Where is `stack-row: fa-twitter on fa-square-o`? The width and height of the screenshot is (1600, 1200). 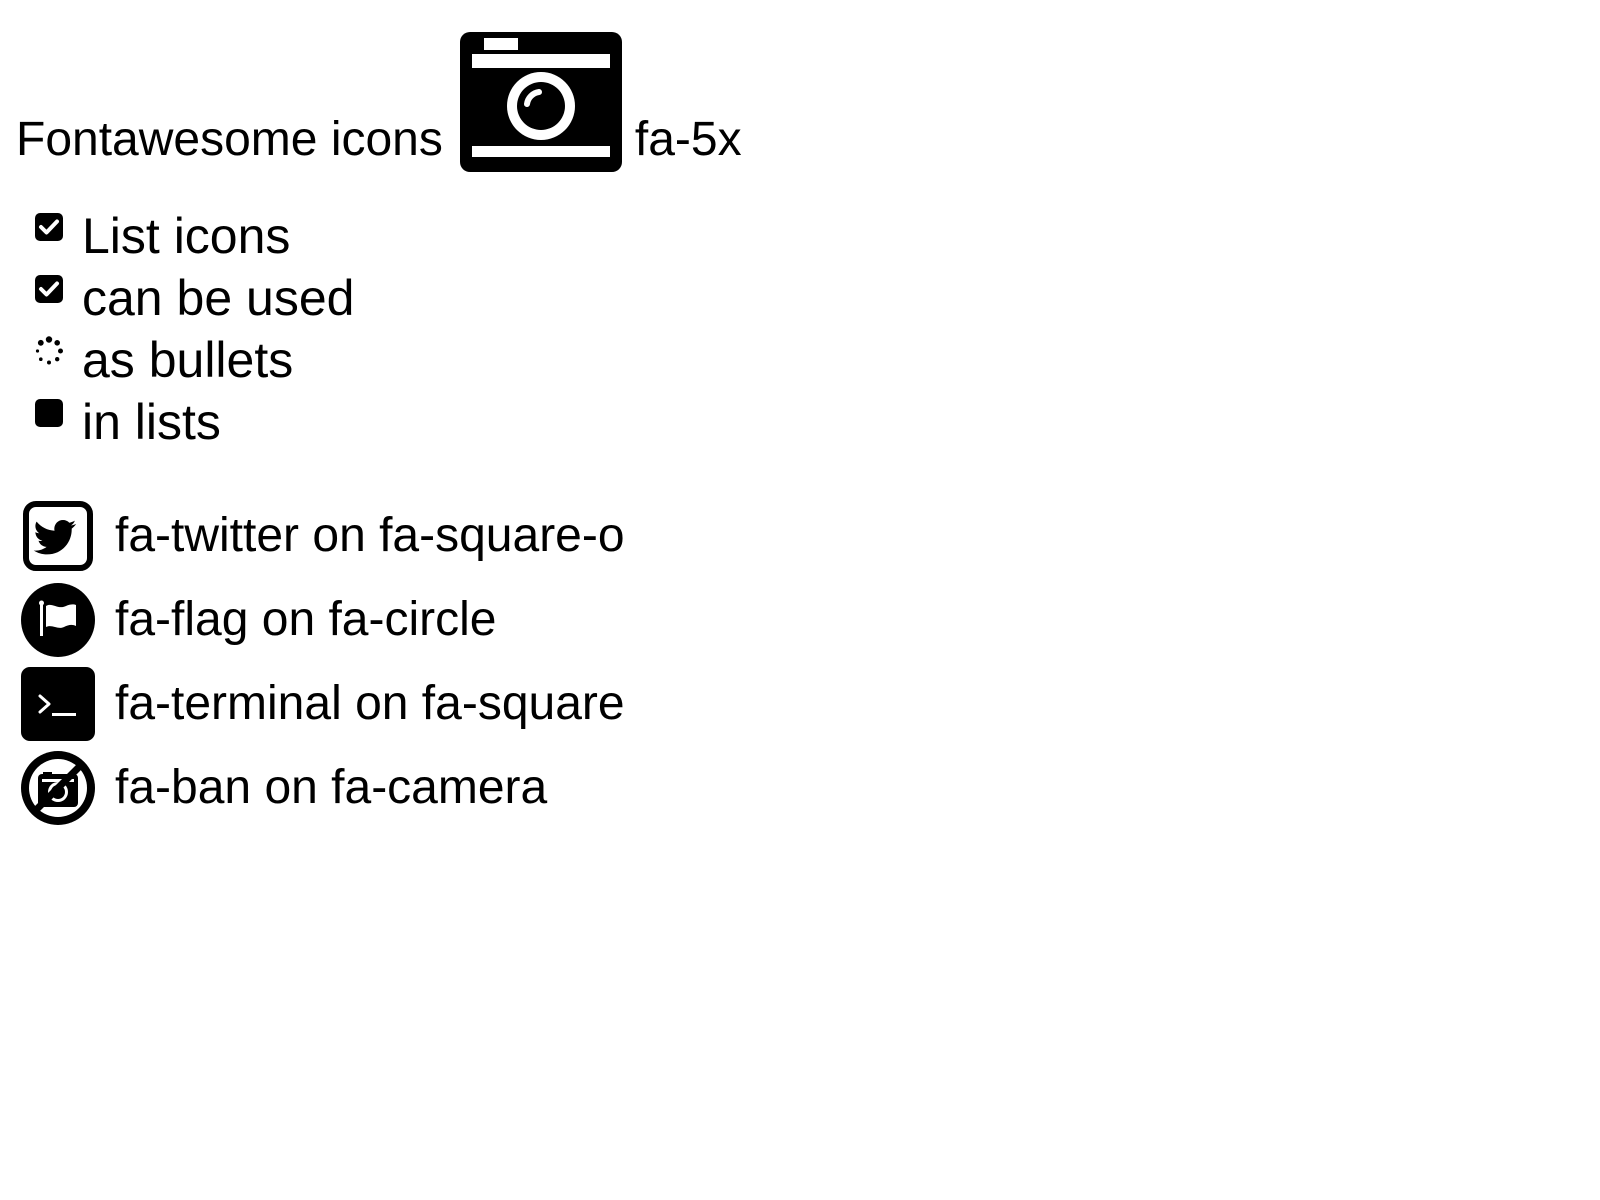
stack-row: fa-twitter on fa-square-o is located at coordinates (322, 536).